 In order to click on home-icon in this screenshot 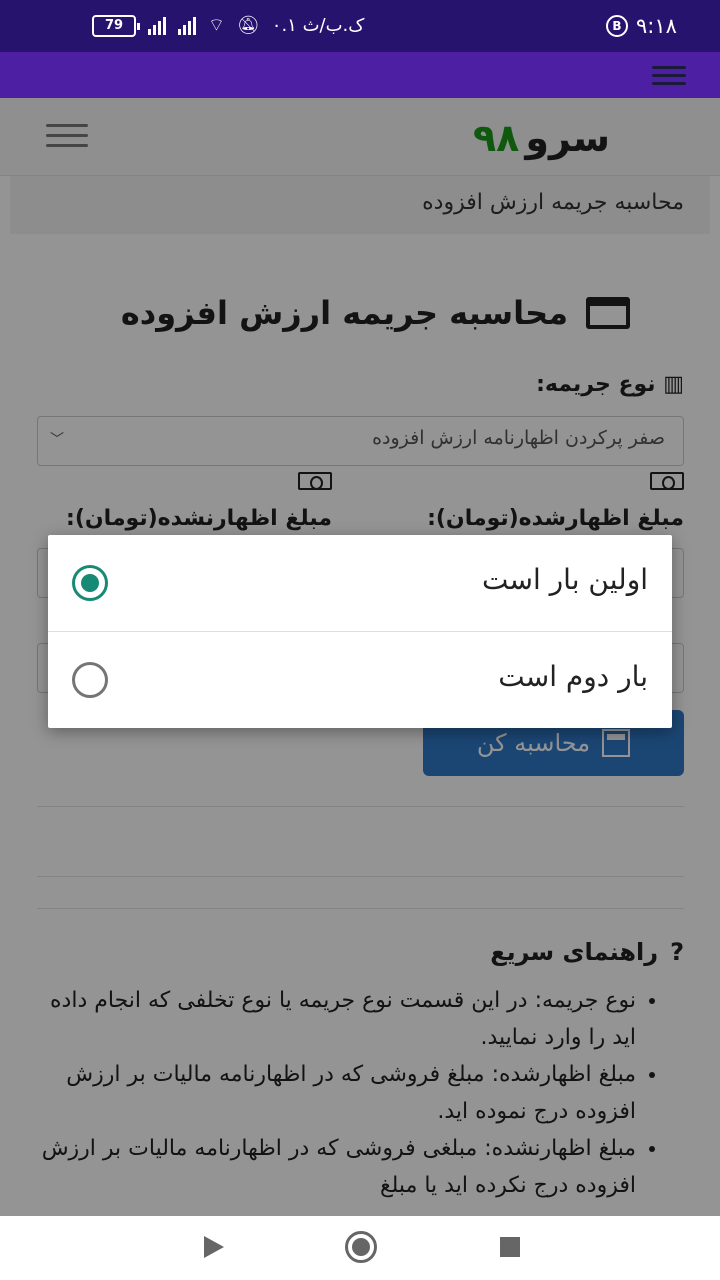, I will do `click(361, 1247)`.